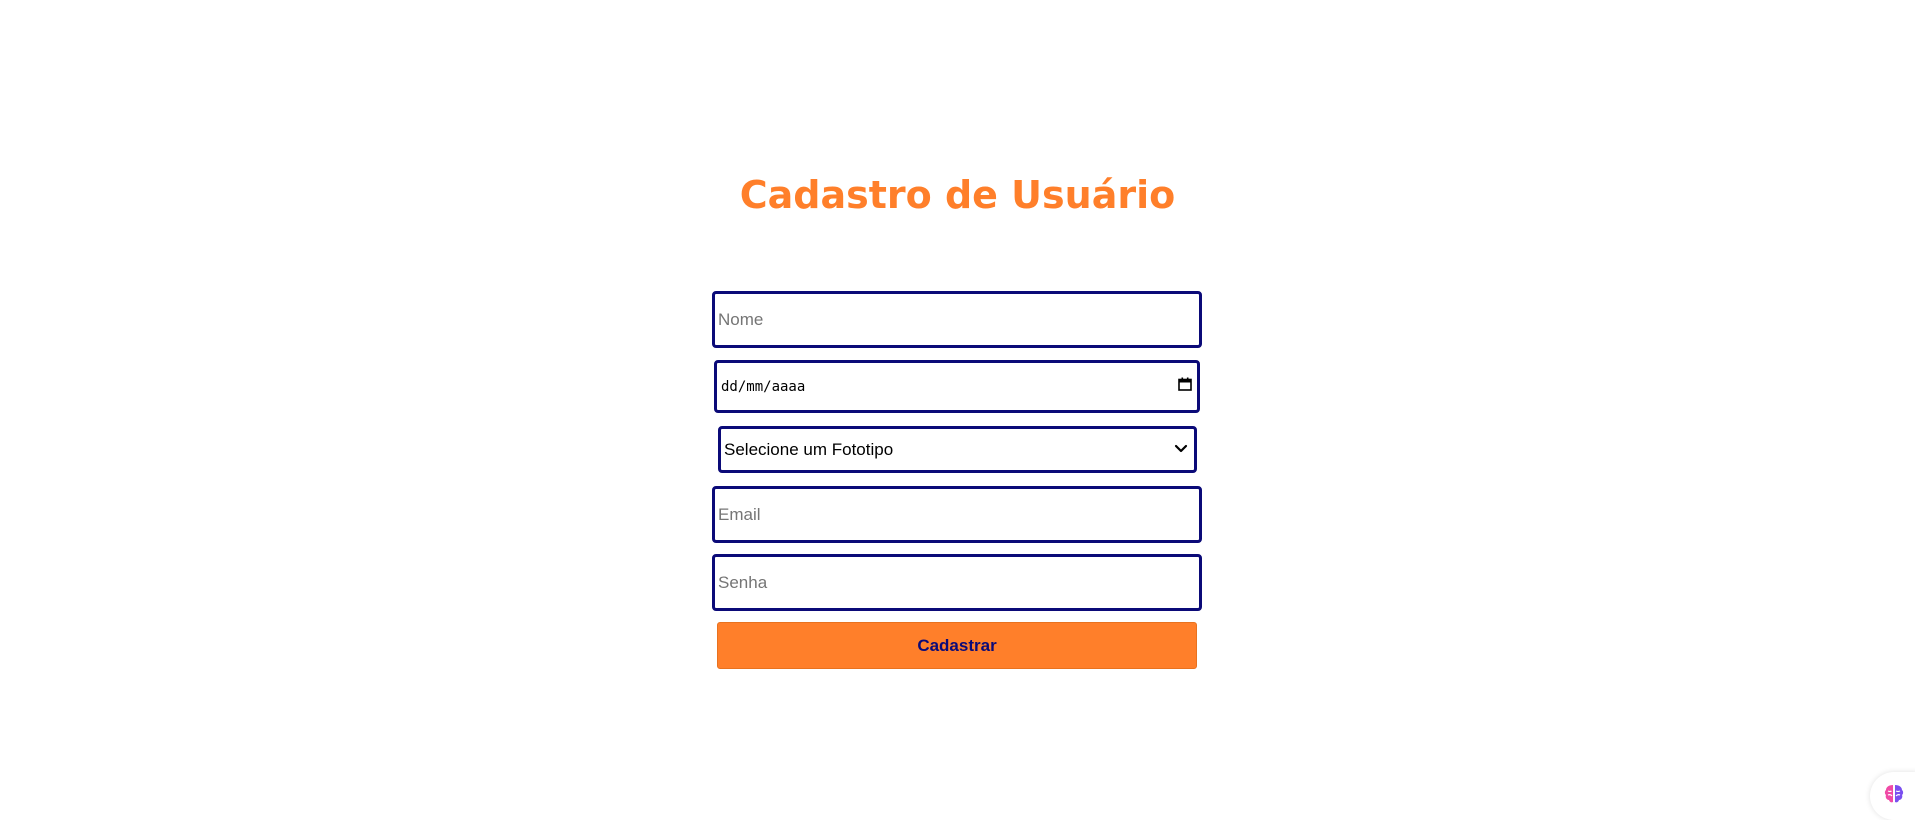 The image size is (1915, 820). I want to click on submit-button: Cadastrar, so click(957, 645).